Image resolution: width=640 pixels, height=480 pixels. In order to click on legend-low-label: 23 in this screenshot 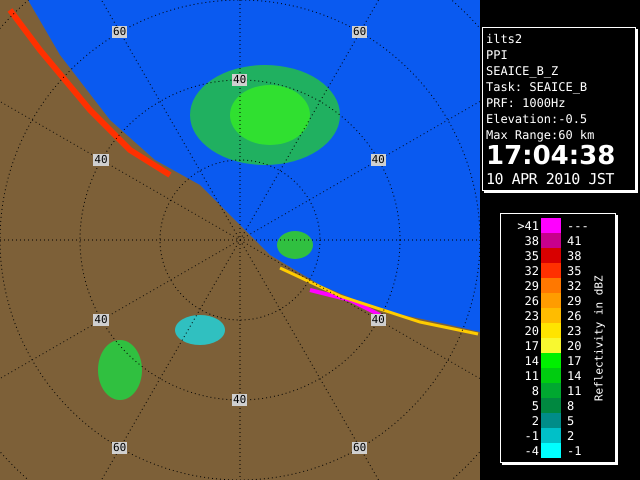, I will do `click(532, 315)`.